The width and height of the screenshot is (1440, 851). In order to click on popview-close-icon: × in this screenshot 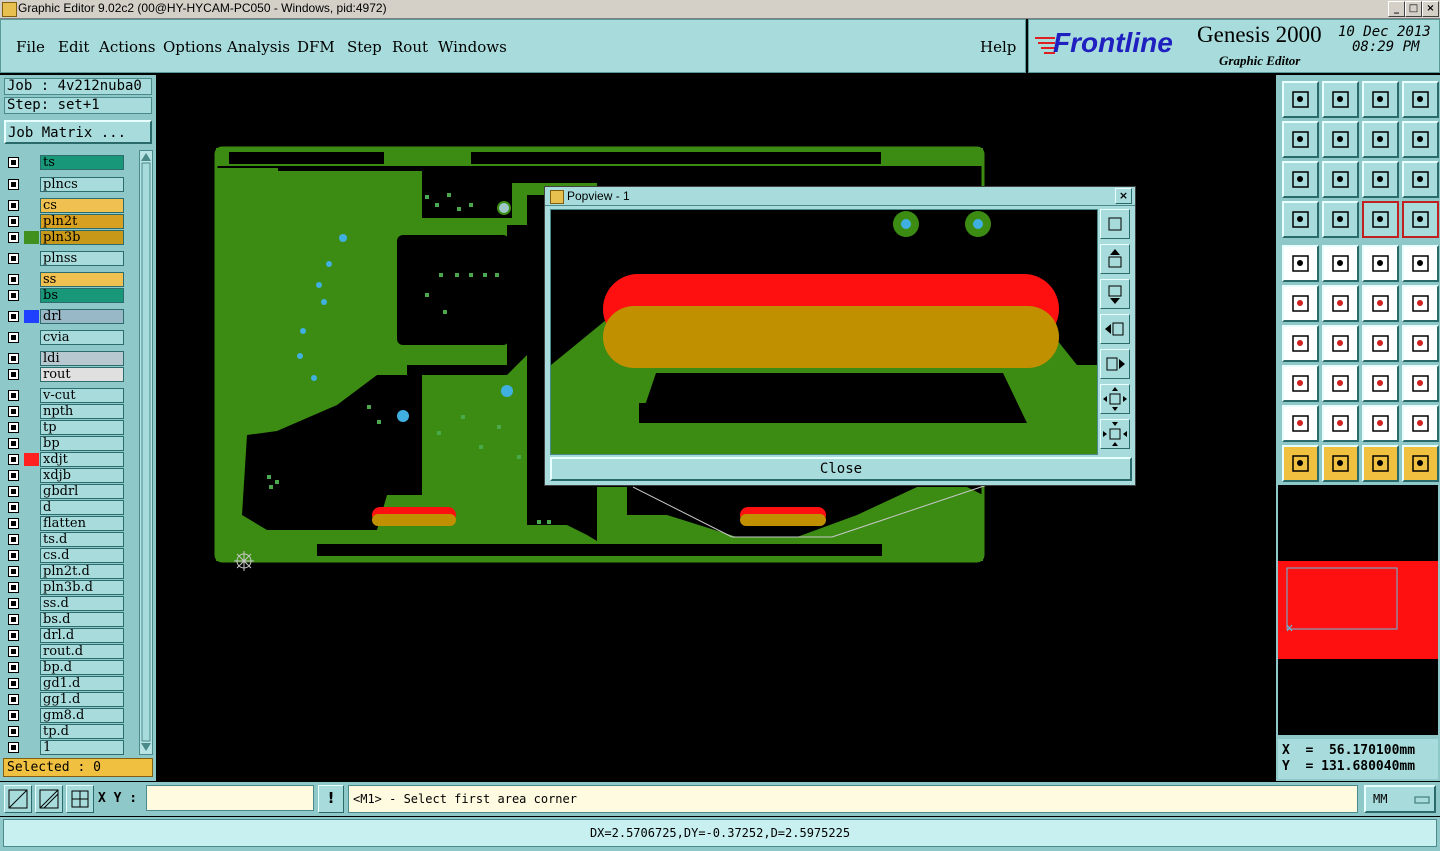, I will do `click(1123, 196)`.